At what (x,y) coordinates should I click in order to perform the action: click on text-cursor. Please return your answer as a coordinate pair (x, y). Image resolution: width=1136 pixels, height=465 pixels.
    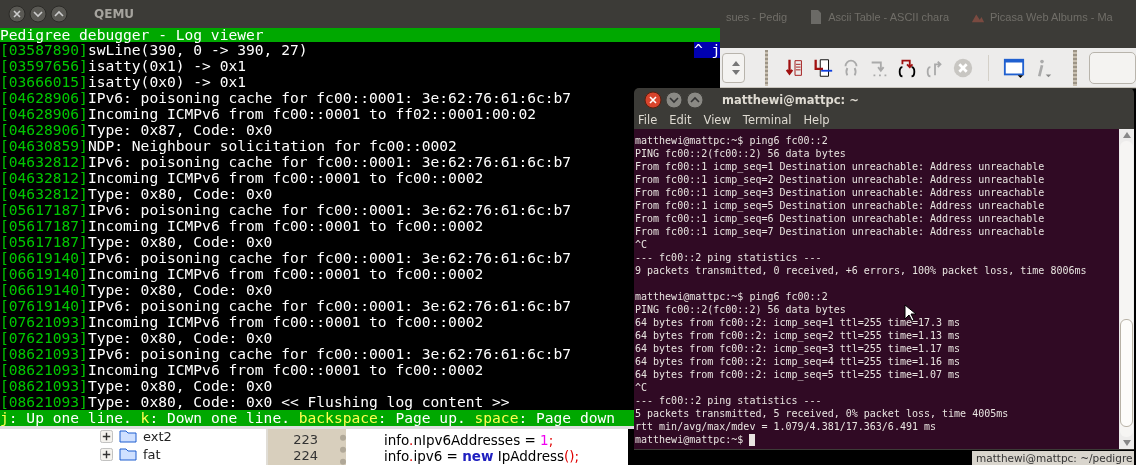
    Looking at the image, I should click on (752, 439).